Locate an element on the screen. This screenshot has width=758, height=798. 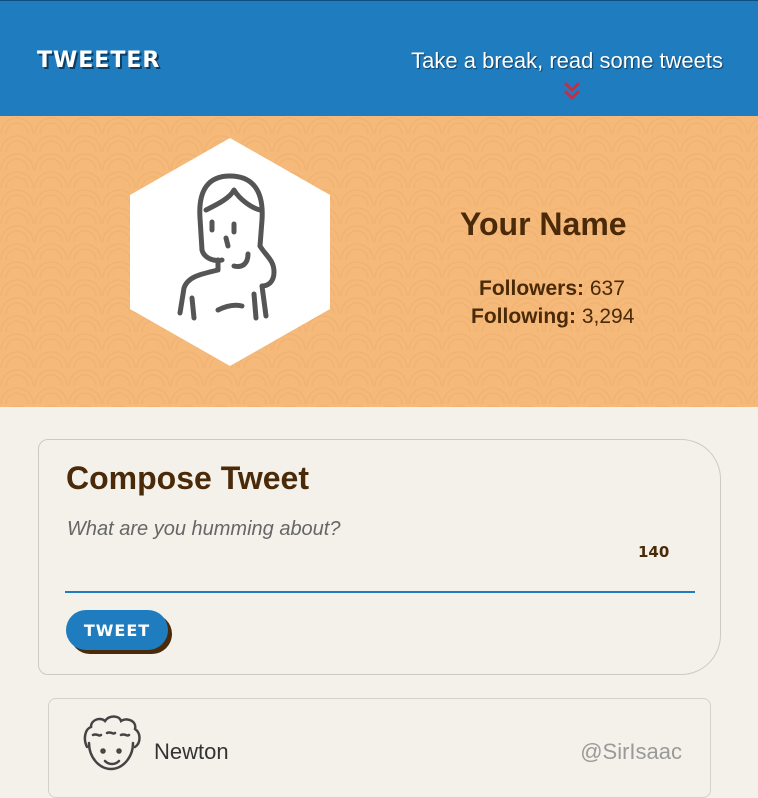
double-chevron-down-icon is located at coordinates (572, 91).